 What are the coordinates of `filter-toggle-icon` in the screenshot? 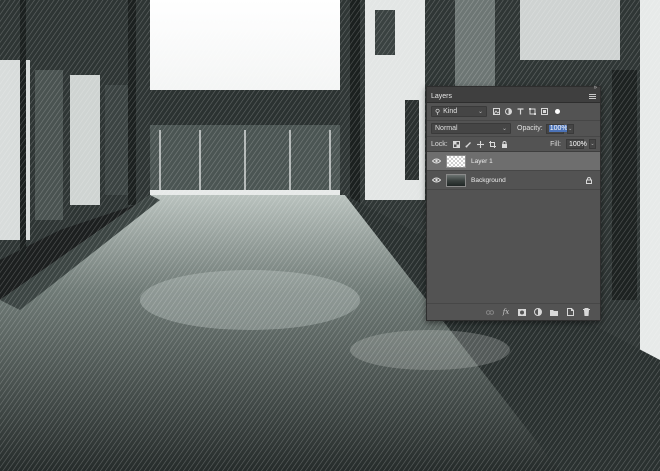 It's located at (557, 111).